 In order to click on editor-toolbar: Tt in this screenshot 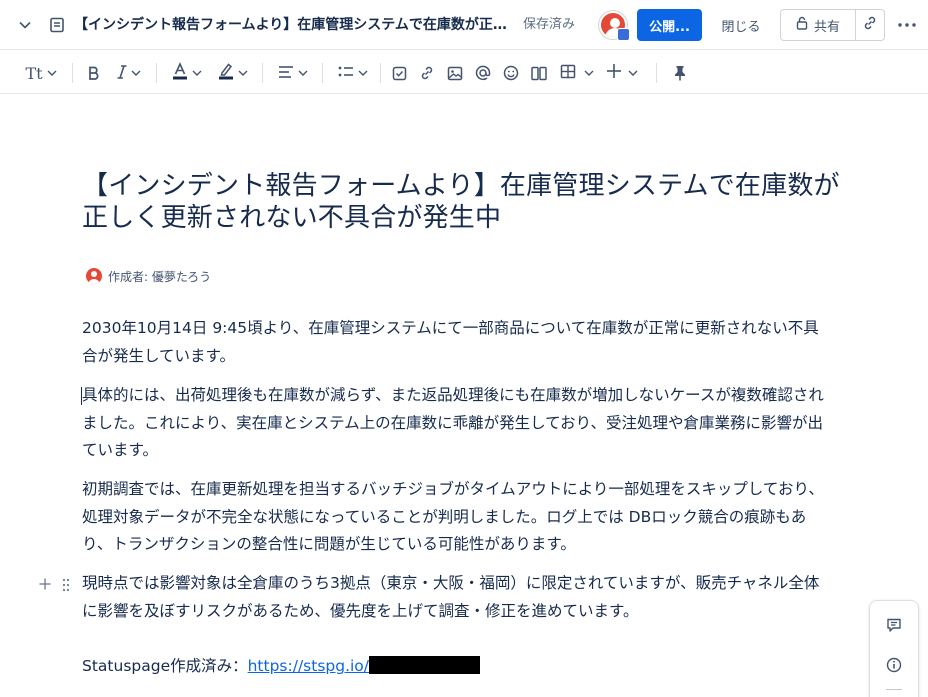, I will do `click(464, 72)`.